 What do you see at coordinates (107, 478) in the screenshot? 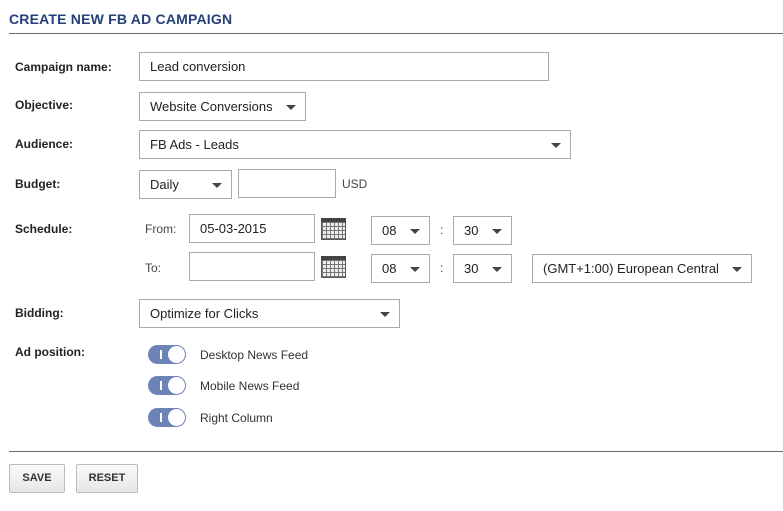
I see `reset-button: RESET` at bounding box center [107, 478].